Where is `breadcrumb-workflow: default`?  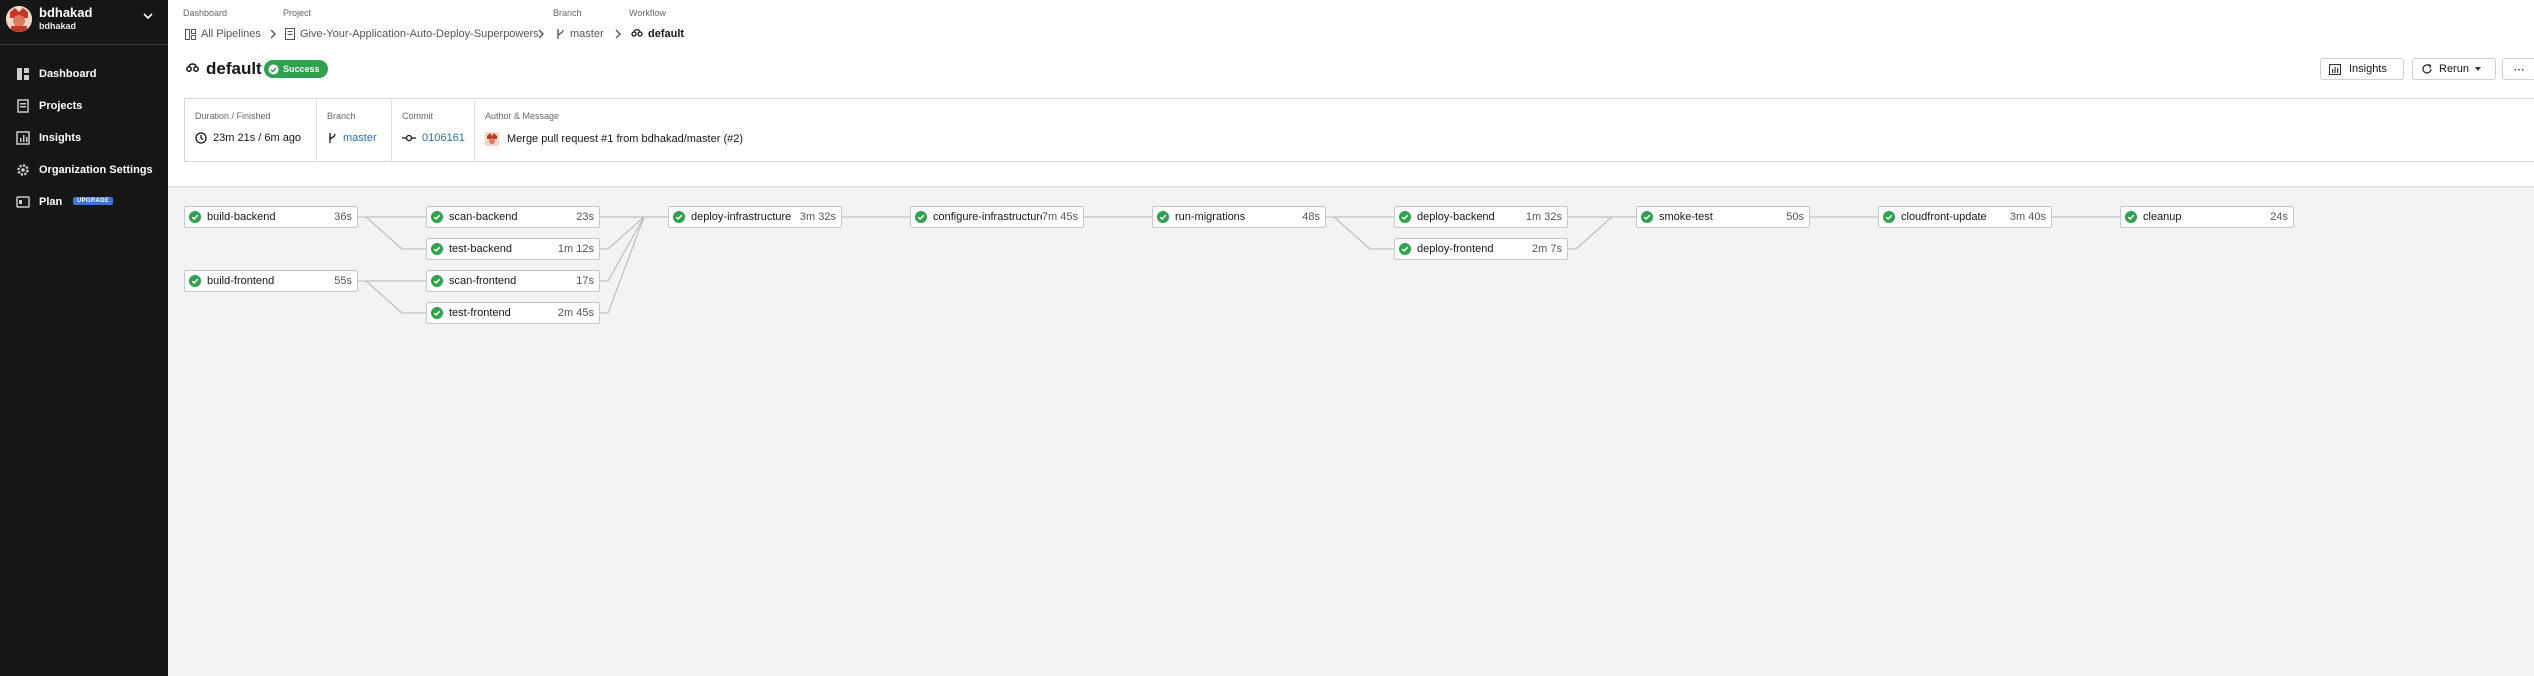 breadcrumb-workflow: default is located at coordinates (657, 34).